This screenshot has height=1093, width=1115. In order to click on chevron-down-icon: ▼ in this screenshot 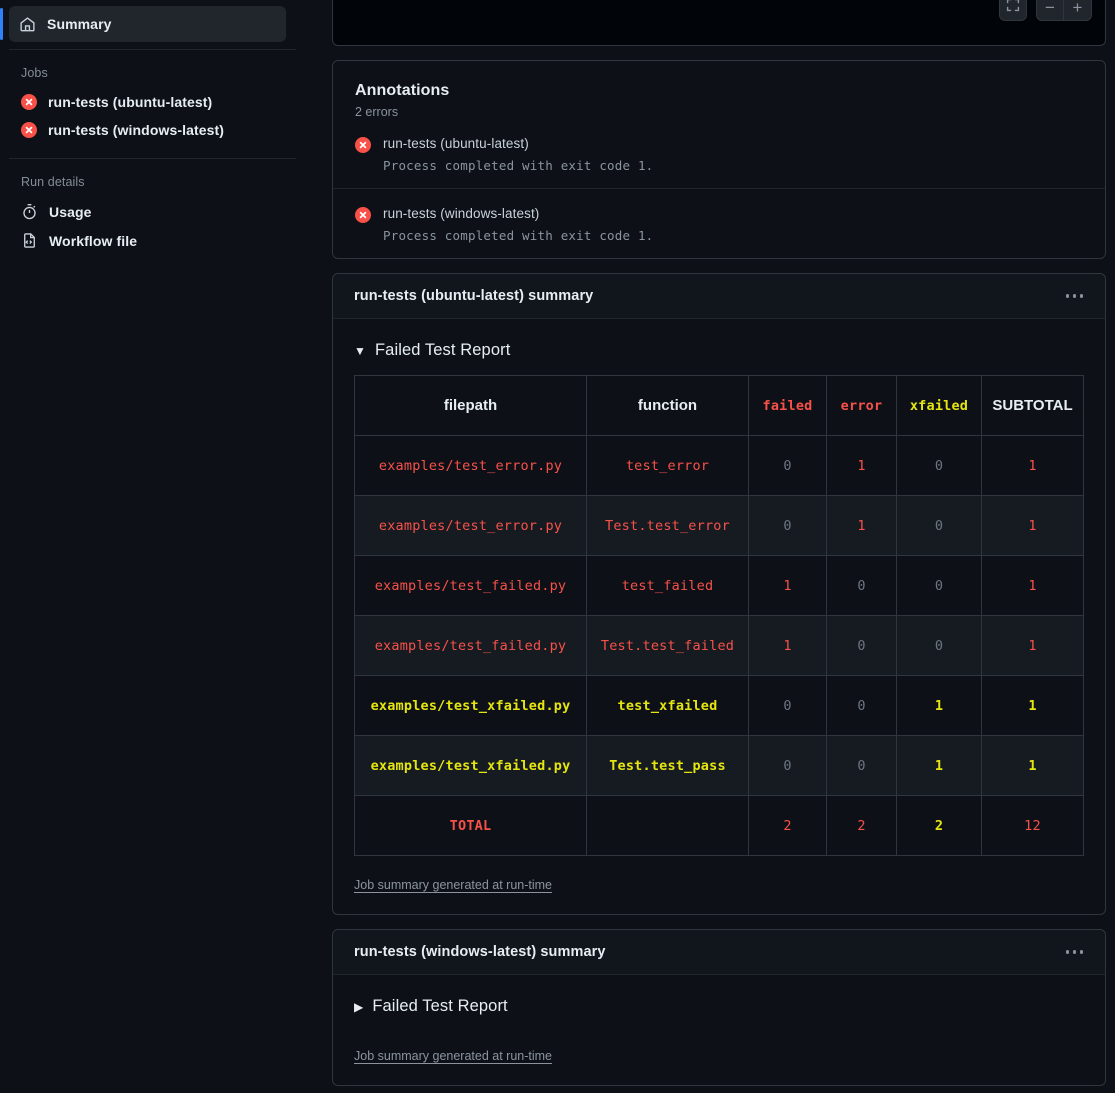, I will do `click(360, 350)`.